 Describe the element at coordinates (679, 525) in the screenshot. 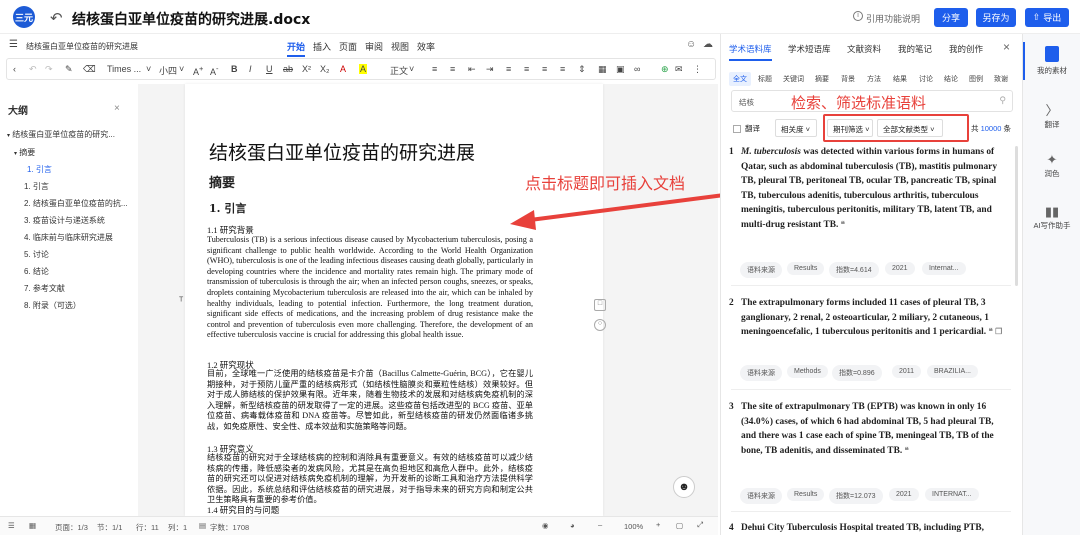

I see `fit-page-icon: ▢` at that location.